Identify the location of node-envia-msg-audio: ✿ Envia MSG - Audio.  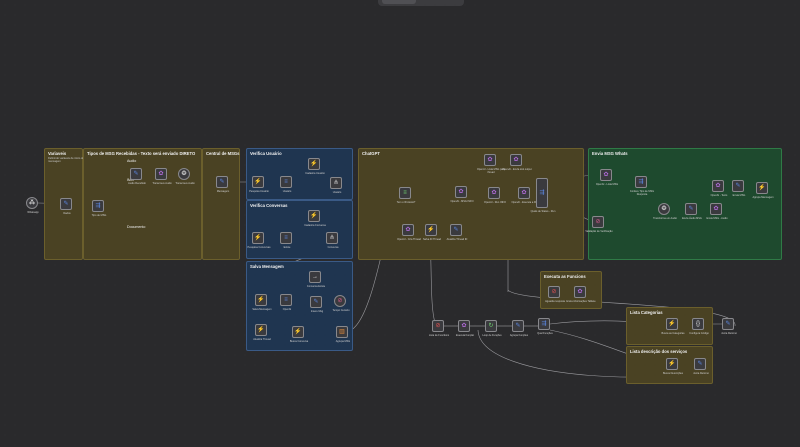
(717, 211).